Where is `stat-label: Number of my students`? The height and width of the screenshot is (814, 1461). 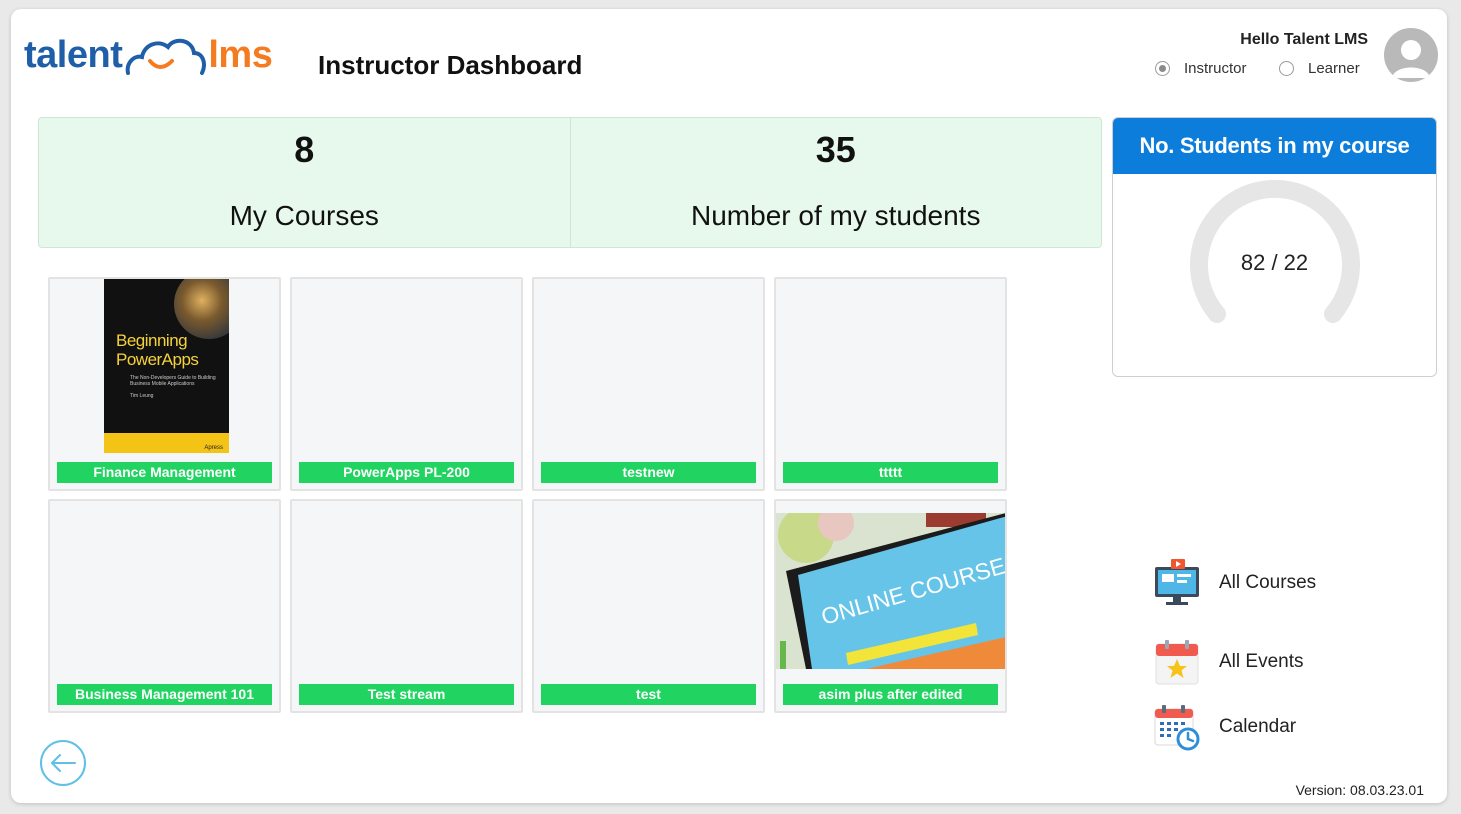
stat-label: Number of my students is located at coordinates (836, 215).